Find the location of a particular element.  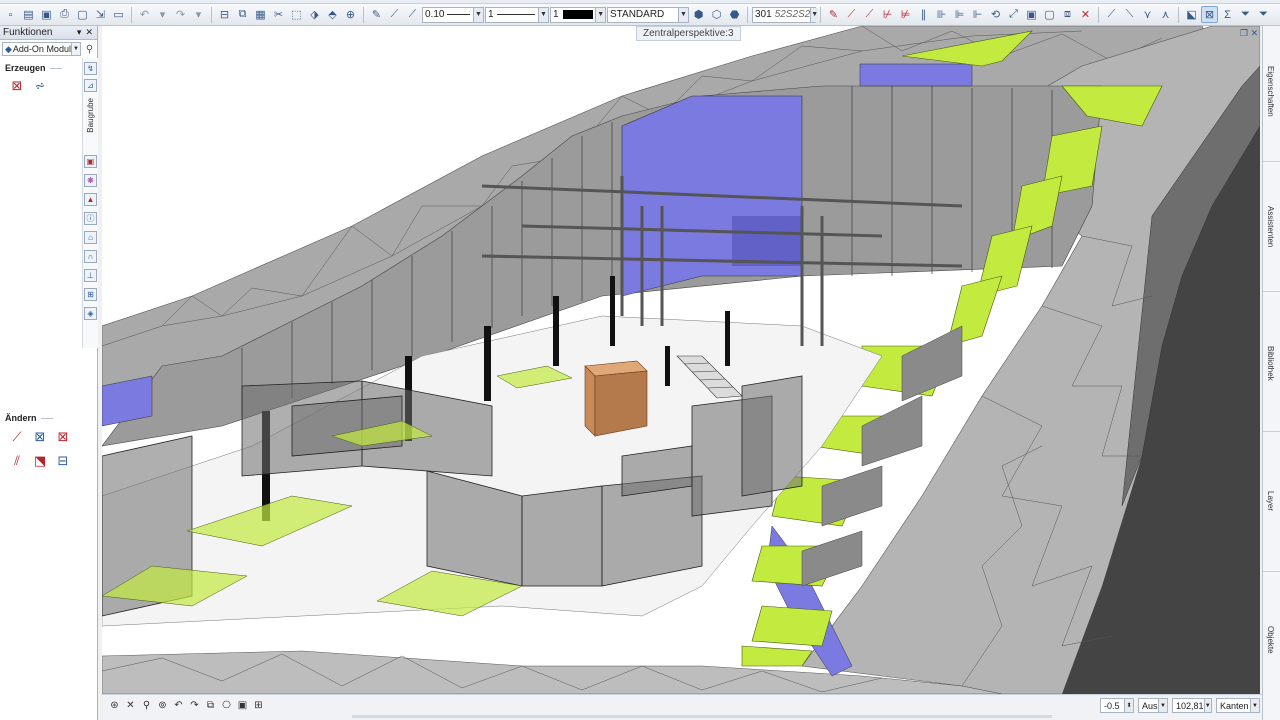

layer-visibility-icon: ⬡ is located at coordinates (716, 14).